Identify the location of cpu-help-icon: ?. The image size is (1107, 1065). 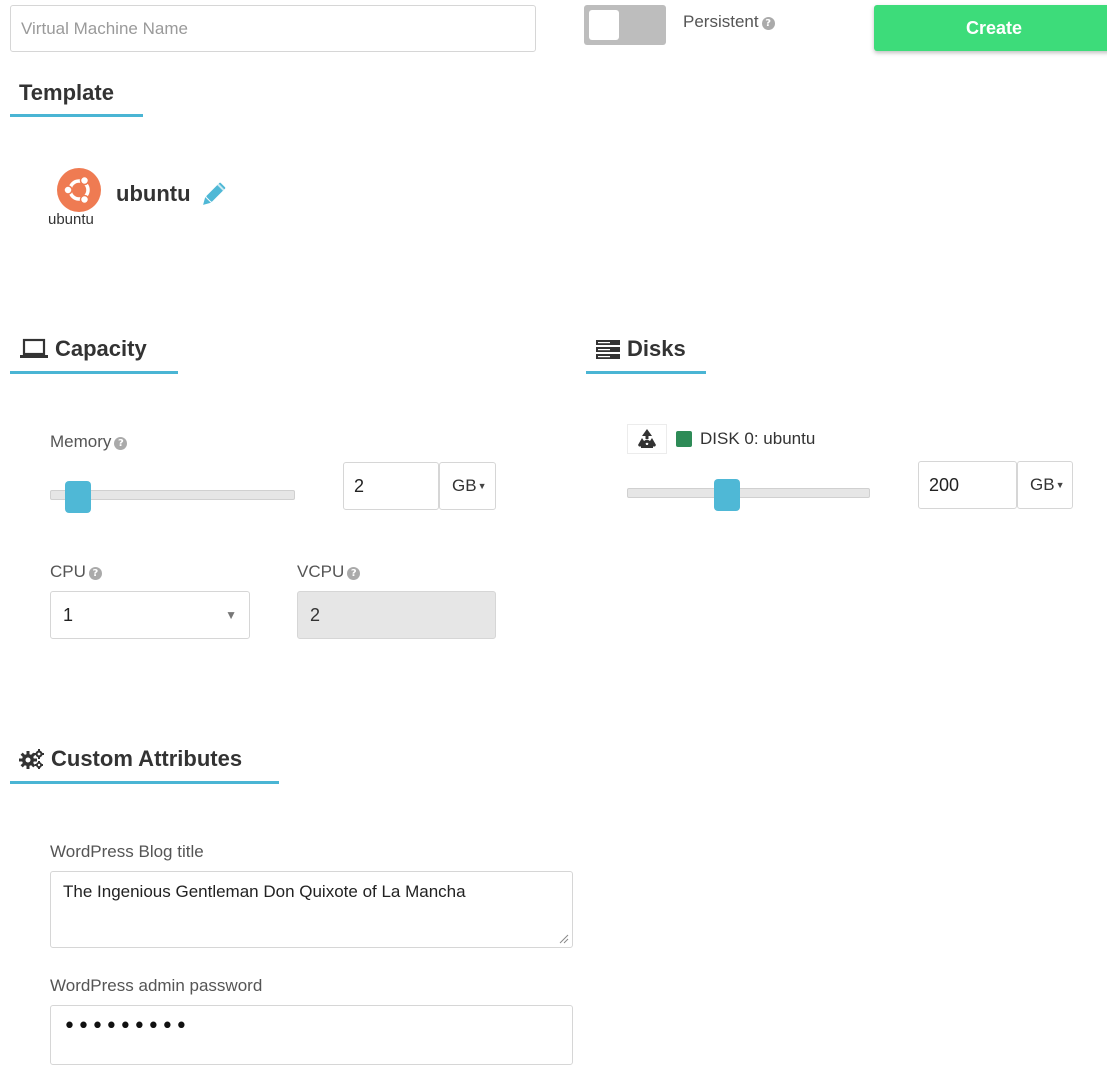
(95, 573).